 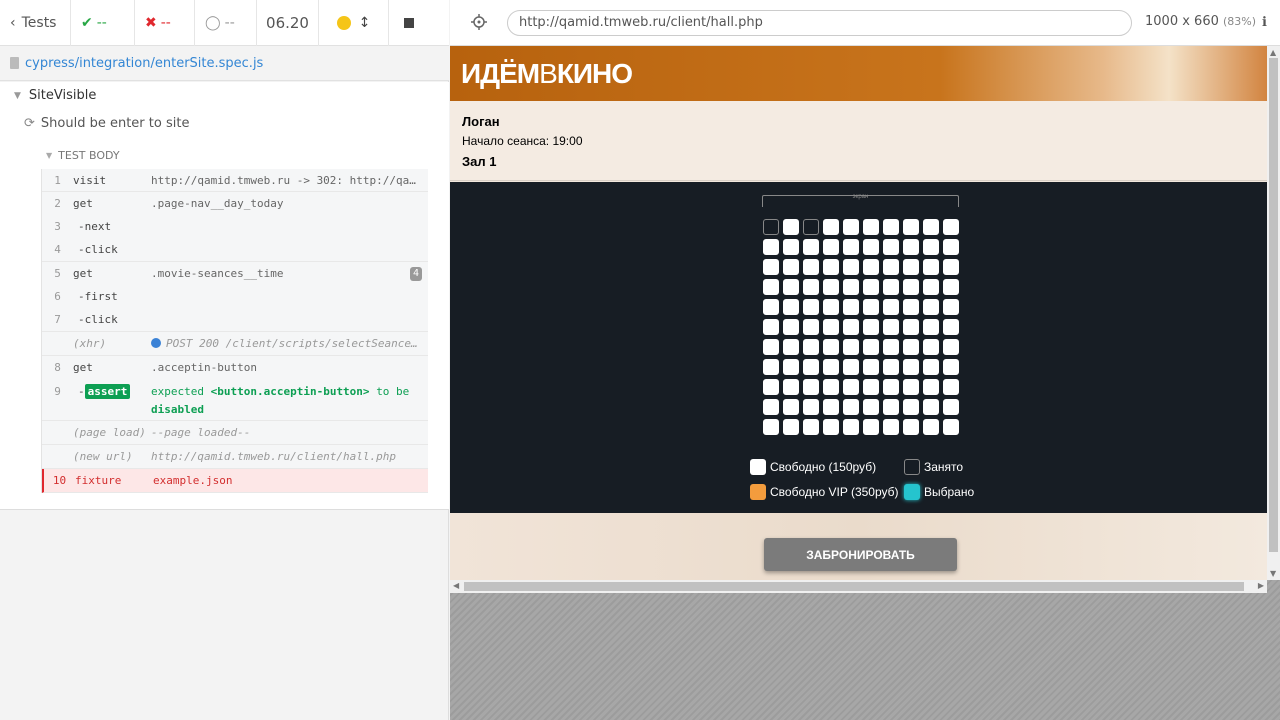 I want to click on fixture-row: 10 fixture example.json, so click(x=235, y=481).